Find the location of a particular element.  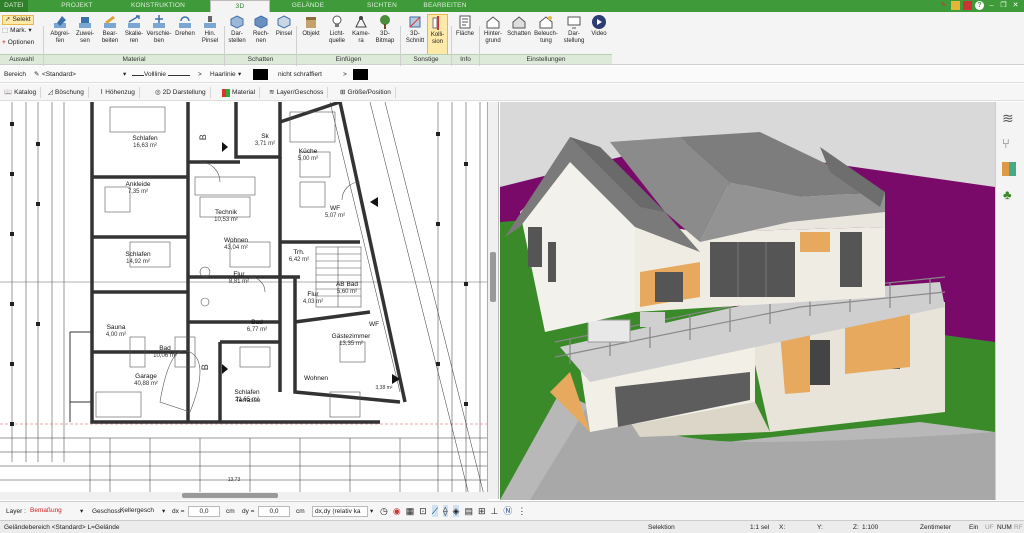

line-weight-select: Haarlinie is located at coordinates (223, 74).